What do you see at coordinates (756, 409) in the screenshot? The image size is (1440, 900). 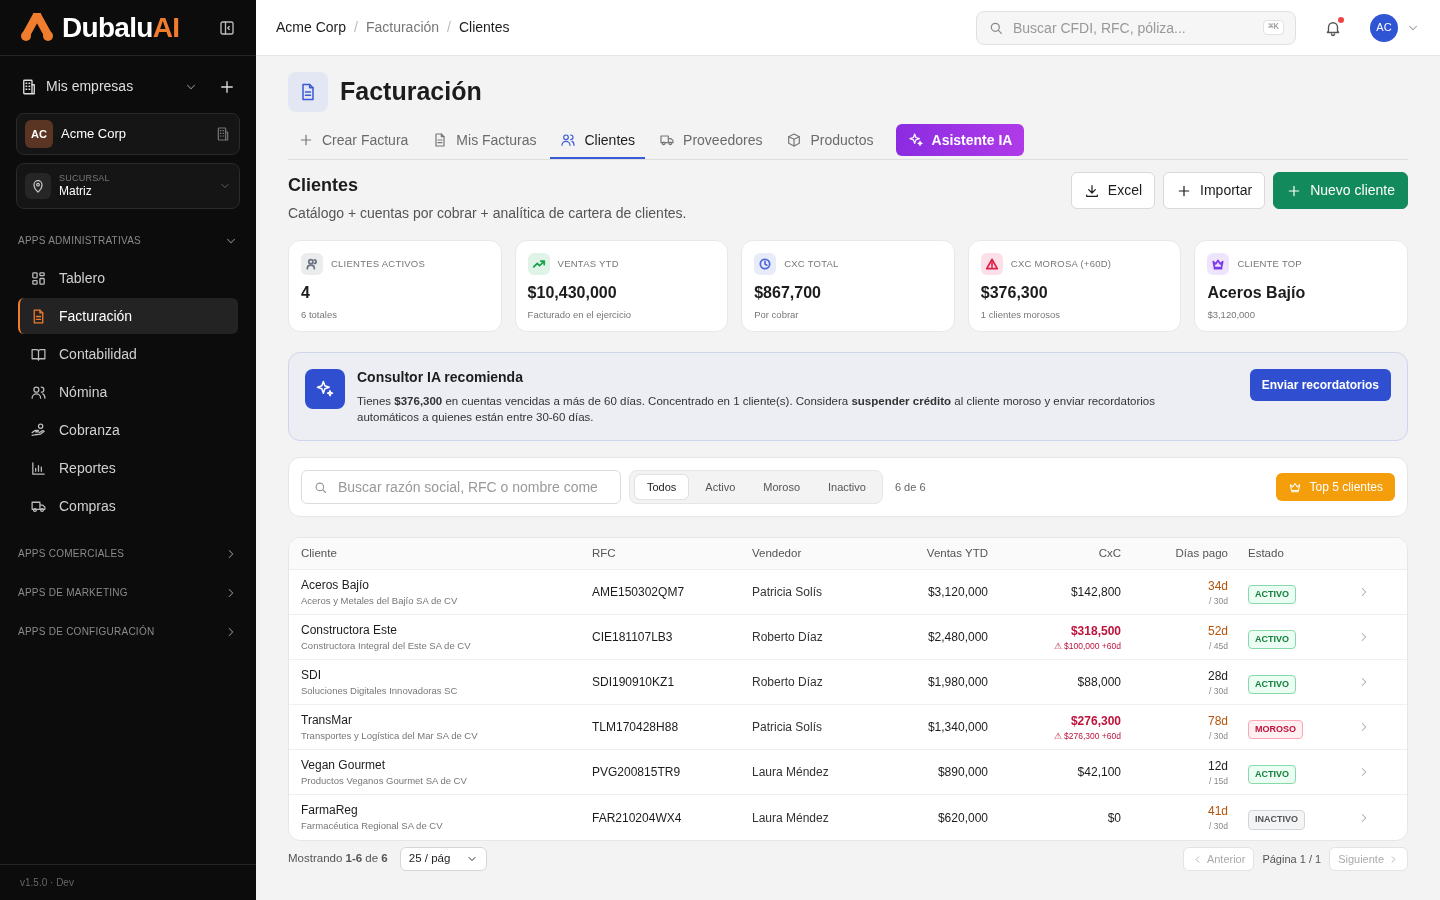 I see `advisor-message: Tienes $376,300 en cuentas vencidas a más de 60 días. Concentrado en 1 cliente(s). Considera suspender crédito al cliente moroso y enviar recordatorios automáticos a quienes están entre 30-60 días.` at bounding box center [756, 409].